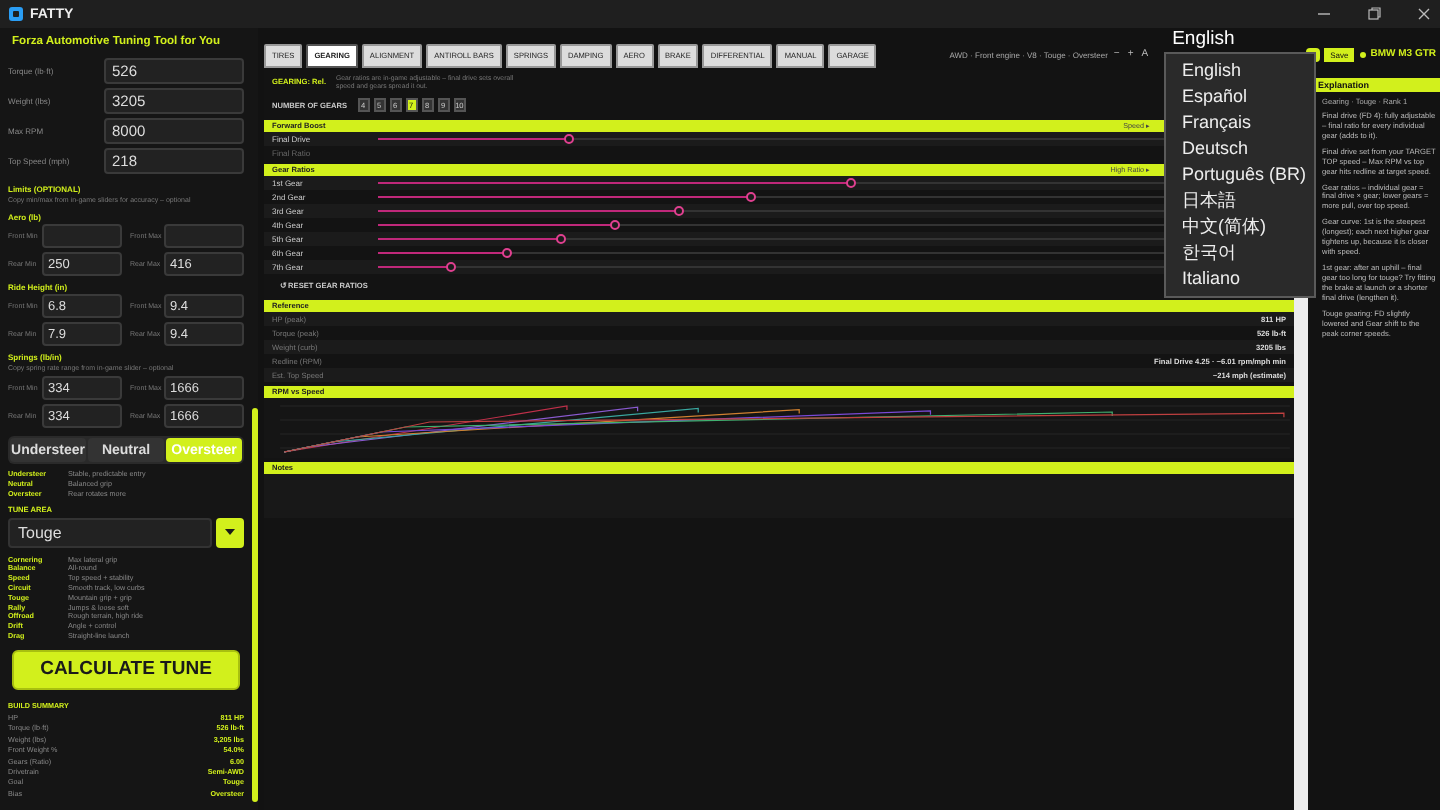  Describe the element at coordinates (1240, 123) in the screenshot. I see `menu-item: Français` at that location.